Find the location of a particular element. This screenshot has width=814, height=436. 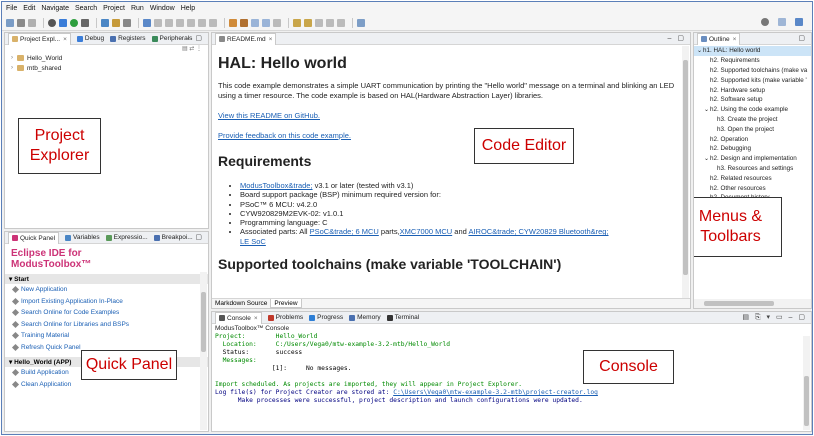

modustoolbox-link: ModusToolbox&trade; is located at coordinates (276, 185).